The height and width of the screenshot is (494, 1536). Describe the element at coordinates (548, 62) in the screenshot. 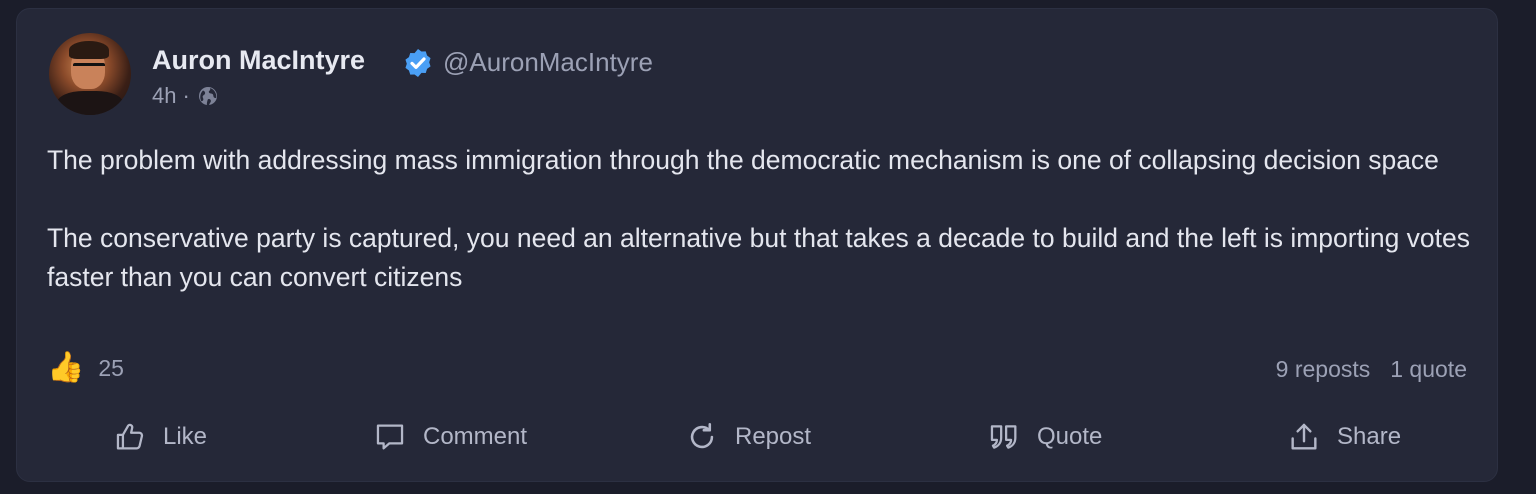

I see `author-handle: @AuronMacIntyre` at that location.